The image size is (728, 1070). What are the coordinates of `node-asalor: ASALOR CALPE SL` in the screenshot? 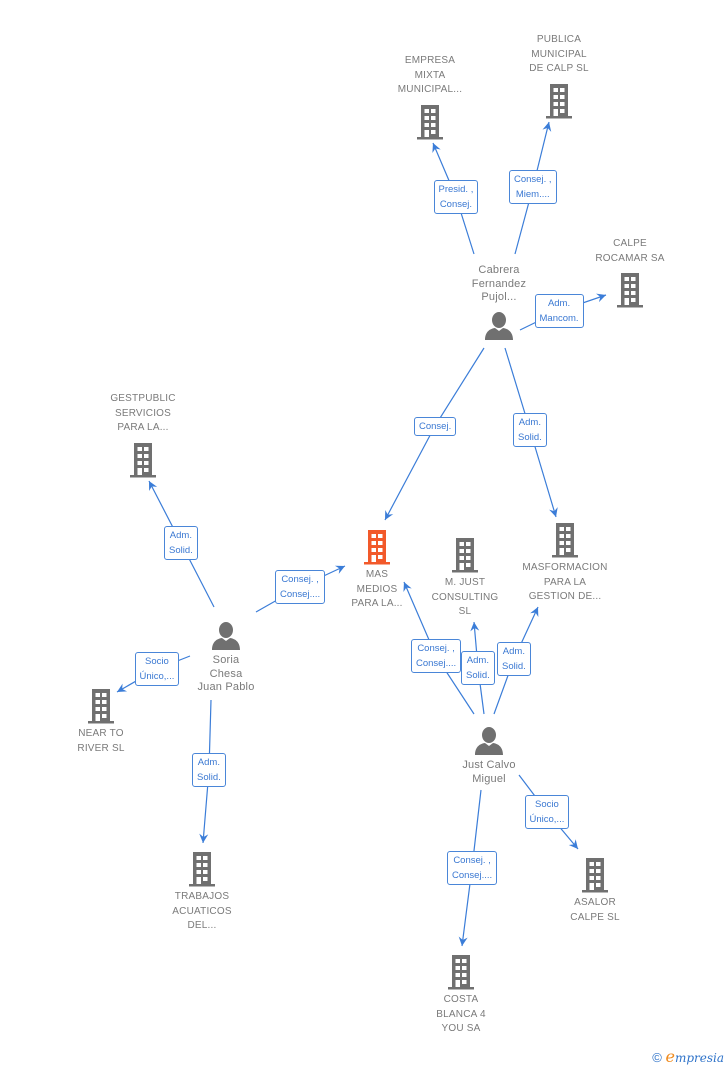 It's located at (595, 891).